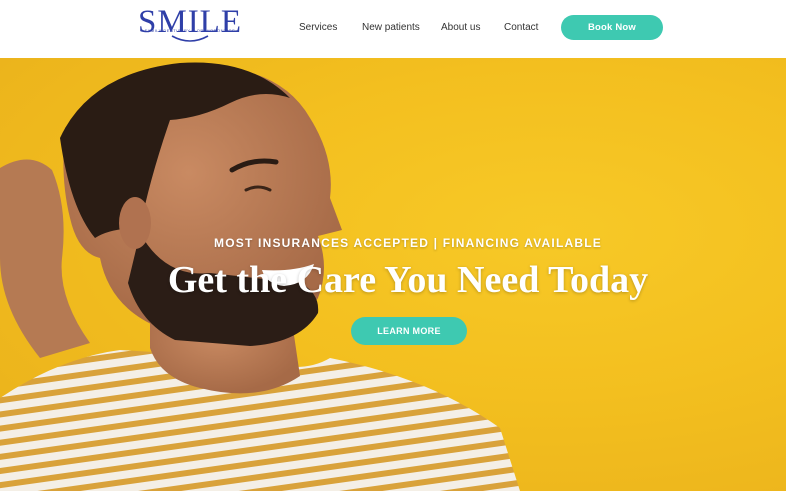  What do you see at coordinates (521, 28) in the screenshot?
I see `nav-contact: Contact` at bounding box center [521, 28].